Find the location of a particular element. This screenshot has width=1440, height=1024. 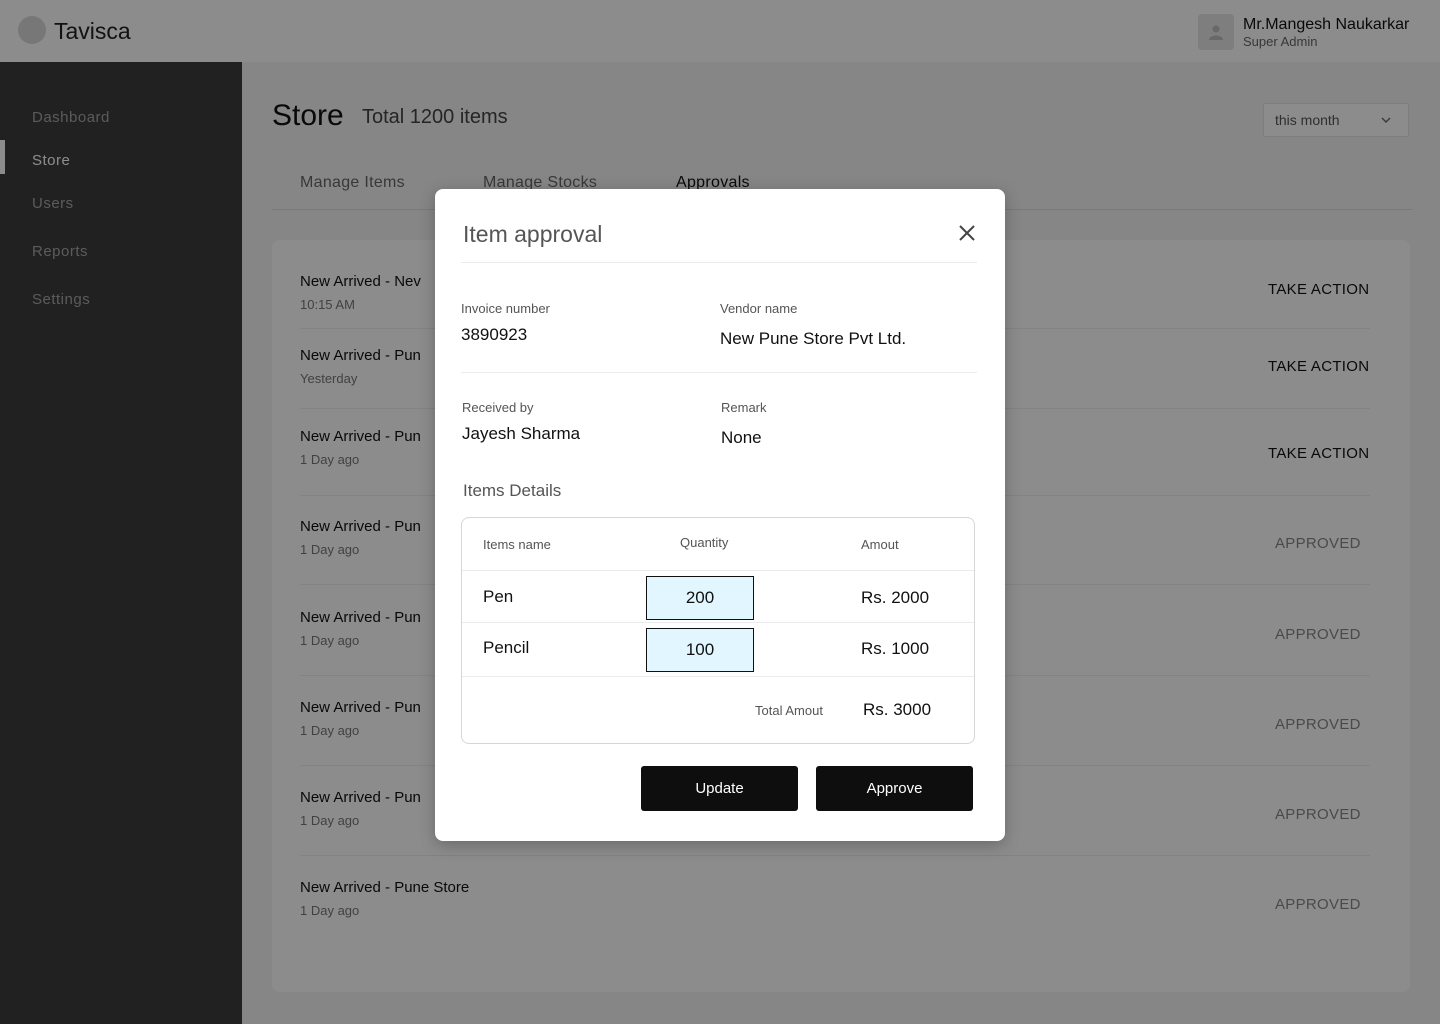

update-button: Update is located at coordinates (719, 788).